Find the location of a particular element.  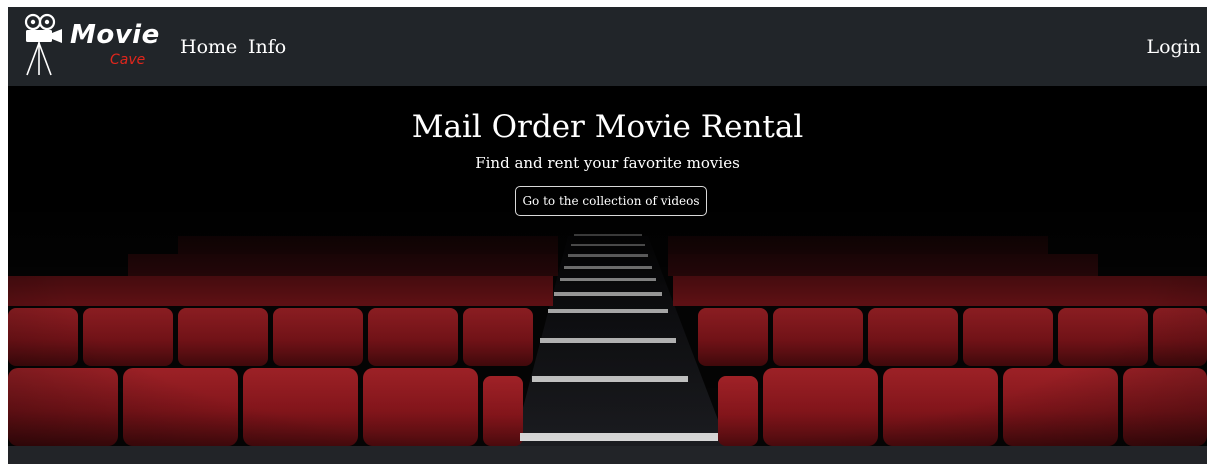

brand-title: Movie is located at coordinates (115, 35).